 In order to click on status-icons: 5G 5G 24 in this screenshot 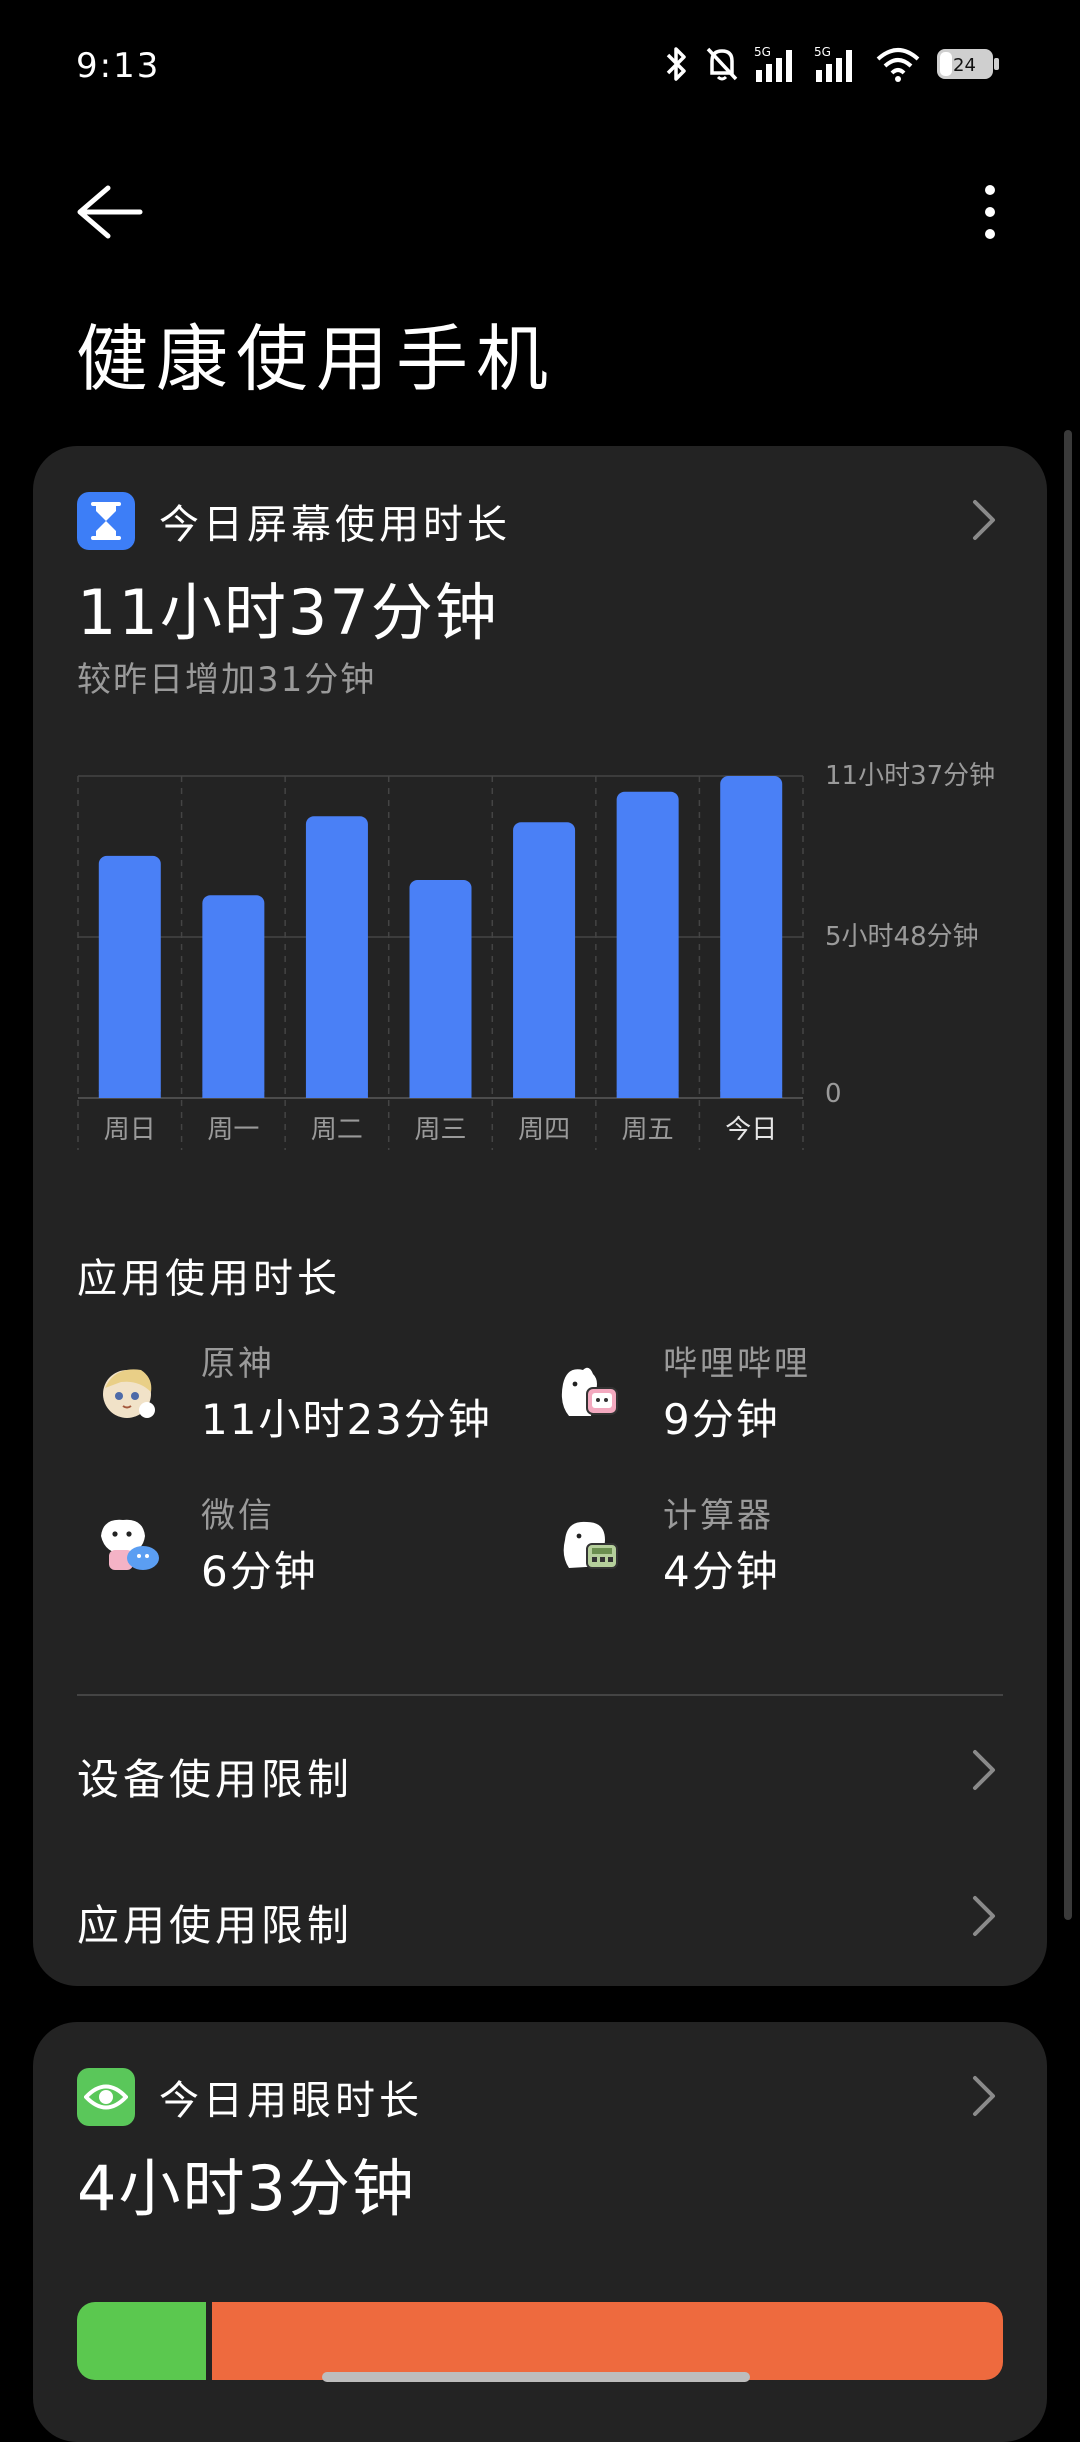, I will do `click(831, 64)`.